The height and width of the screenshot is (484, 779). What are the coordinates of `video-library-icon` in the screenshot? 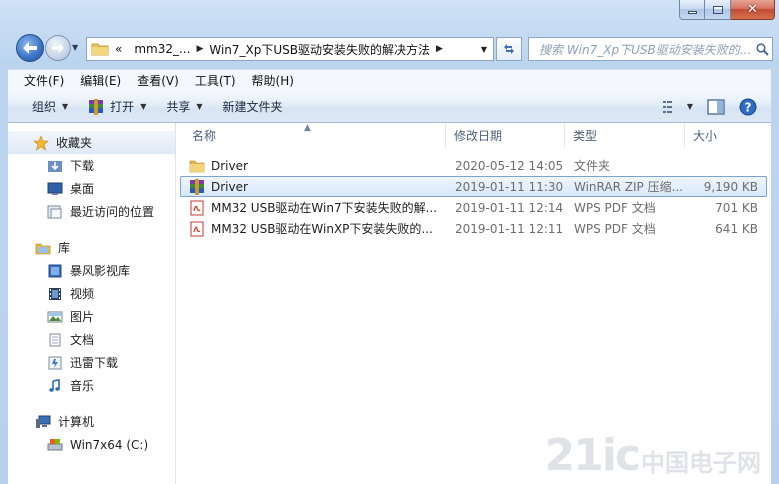 It's located at (55, 271).